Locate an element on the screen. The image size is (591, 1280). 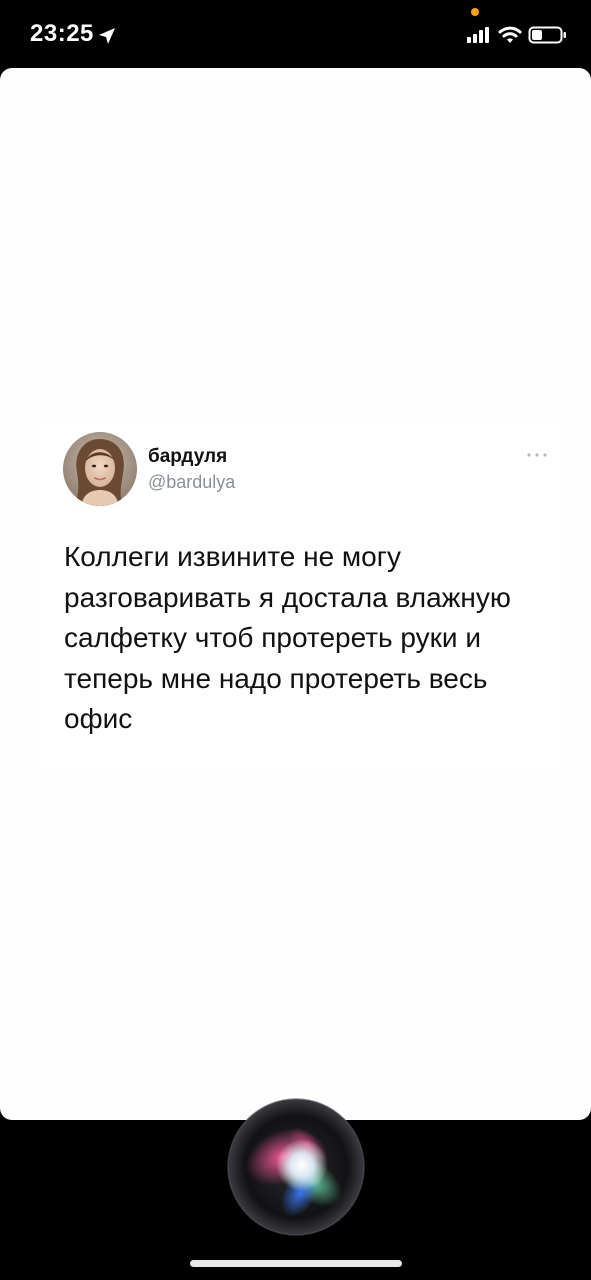
avatar is located at coordinates (100, 469).